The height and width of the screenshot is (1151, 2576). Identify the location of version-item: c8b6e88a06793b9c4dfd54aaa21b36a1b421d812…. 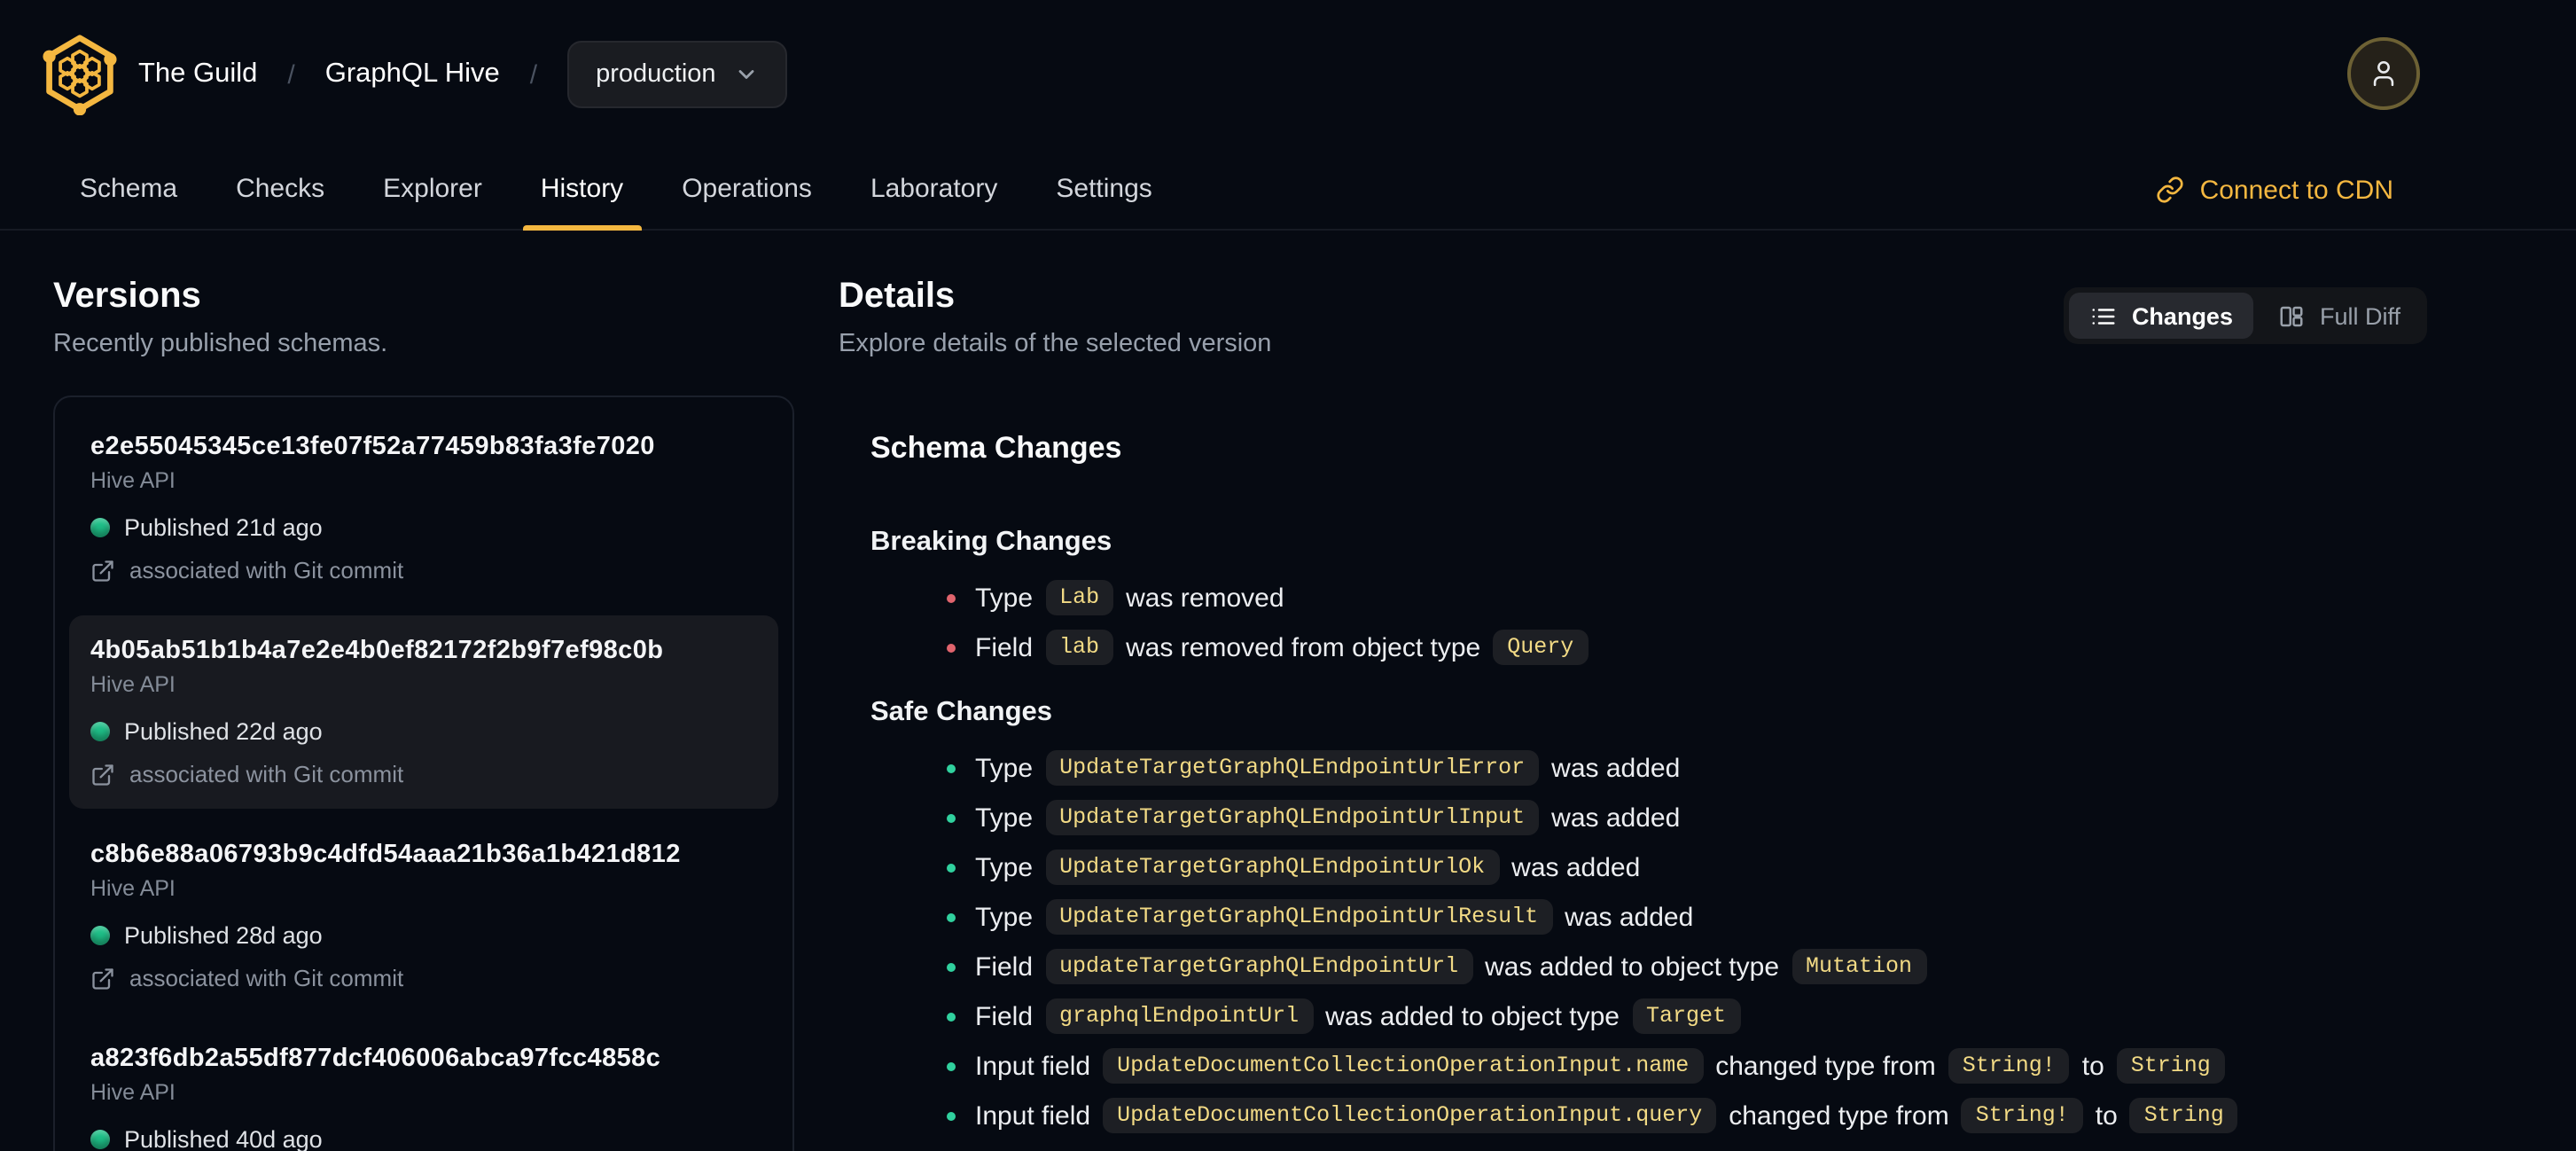
(423, 916).